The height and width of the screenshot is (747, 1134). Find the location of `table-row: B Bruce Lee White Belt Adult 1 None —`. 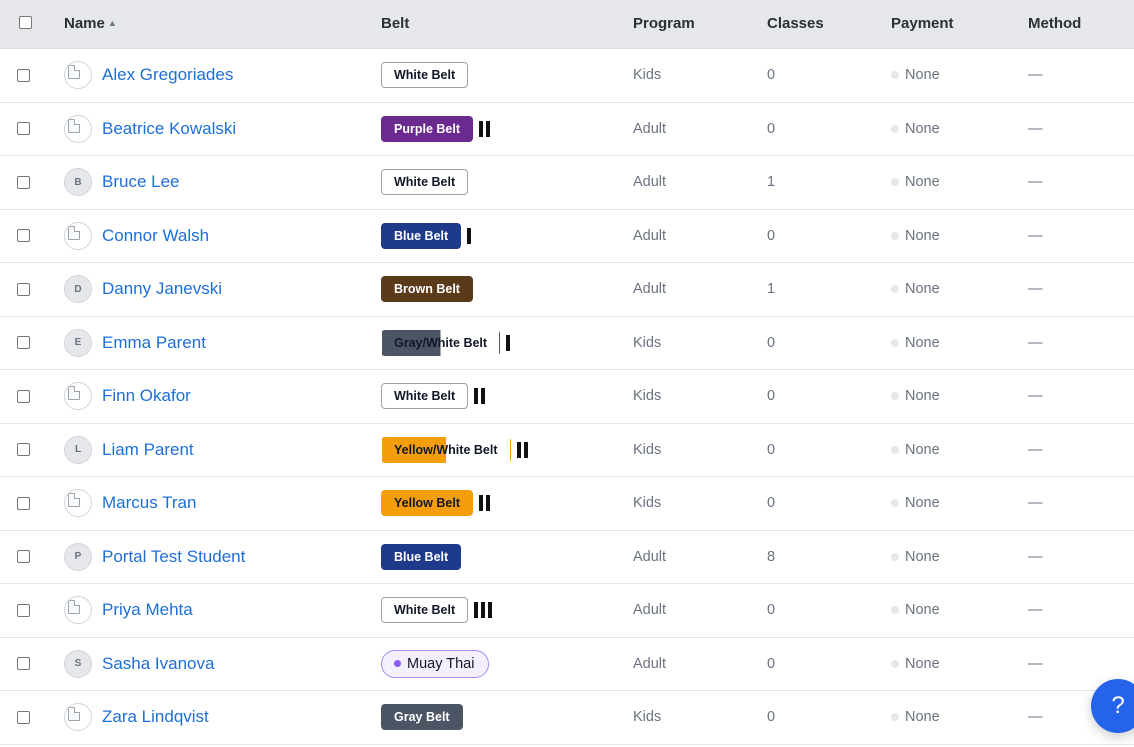

table-row: B Bruce Lee White Belt Adult 1 None — is located at coordinates (567, 183).